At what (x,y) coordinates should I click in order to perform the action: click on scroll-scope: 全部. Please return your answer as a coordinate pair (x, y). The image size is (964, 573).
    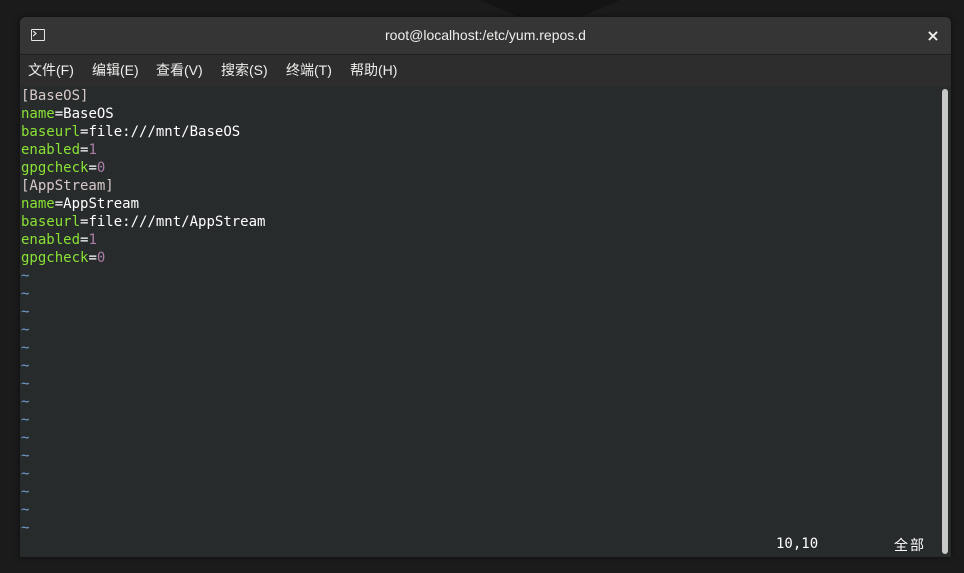
    Looking at the image, I should click on (910, 545).